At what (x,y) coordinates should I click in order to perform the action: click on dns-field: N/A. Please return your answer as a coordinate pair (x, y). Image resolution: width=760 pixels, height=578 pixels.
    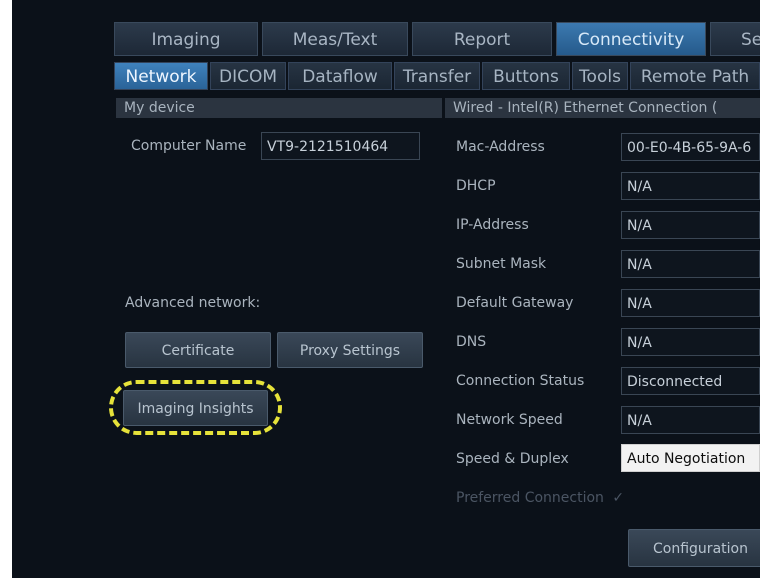
    Looking at the image, I should click on (690, 342).